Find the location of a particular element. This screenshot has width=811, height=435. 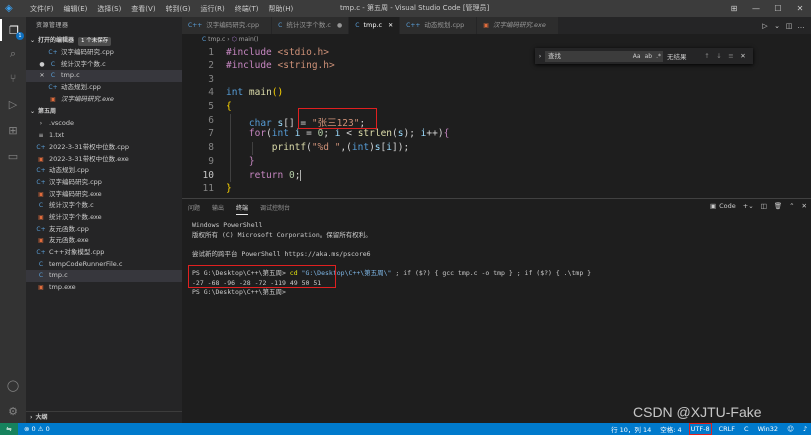

open-editor-item: C+ 动态规划.cpp is located at coordinates (104, 88).